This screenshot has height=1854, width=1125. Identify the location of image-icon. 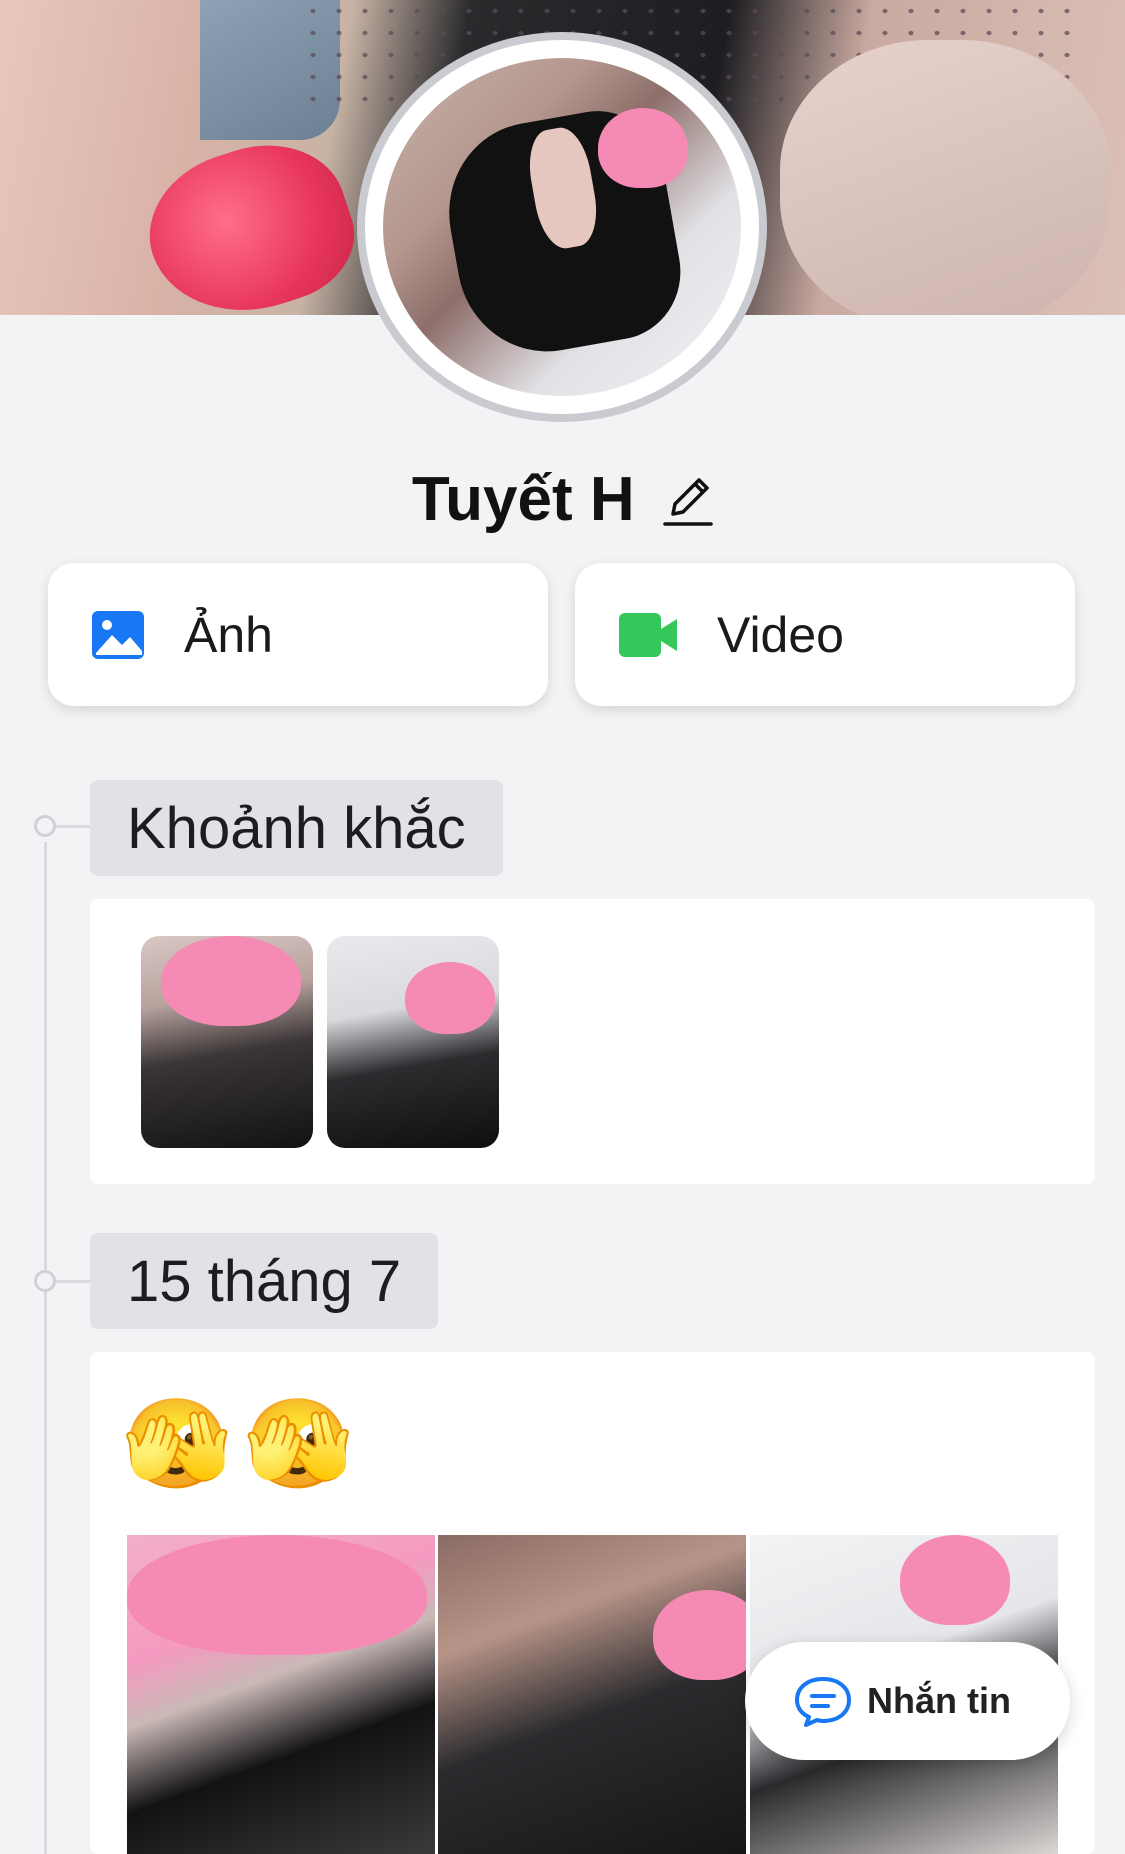
(118, 635).